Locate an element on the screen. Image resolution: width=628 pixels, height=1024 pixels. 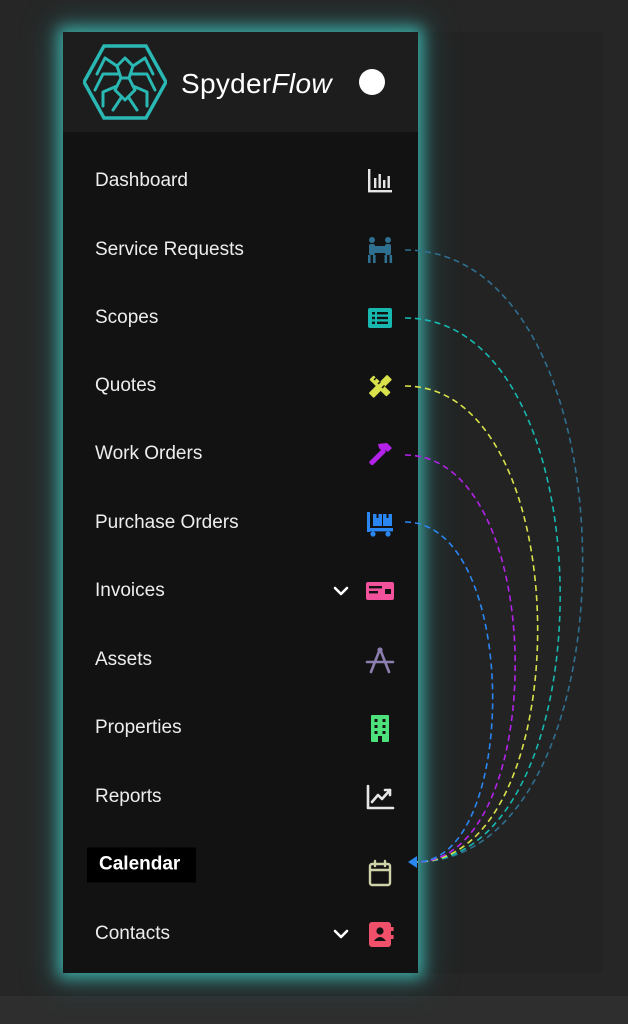
sidebar-item-label: Scopes is located at coordinates (127, 317).